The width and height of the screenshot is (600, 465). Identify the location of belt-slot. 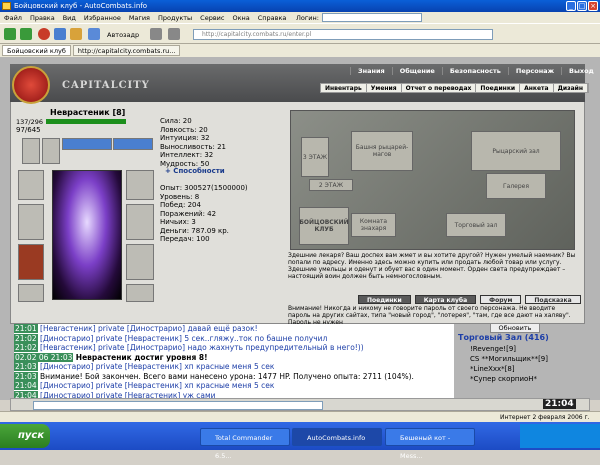
(31, 293).